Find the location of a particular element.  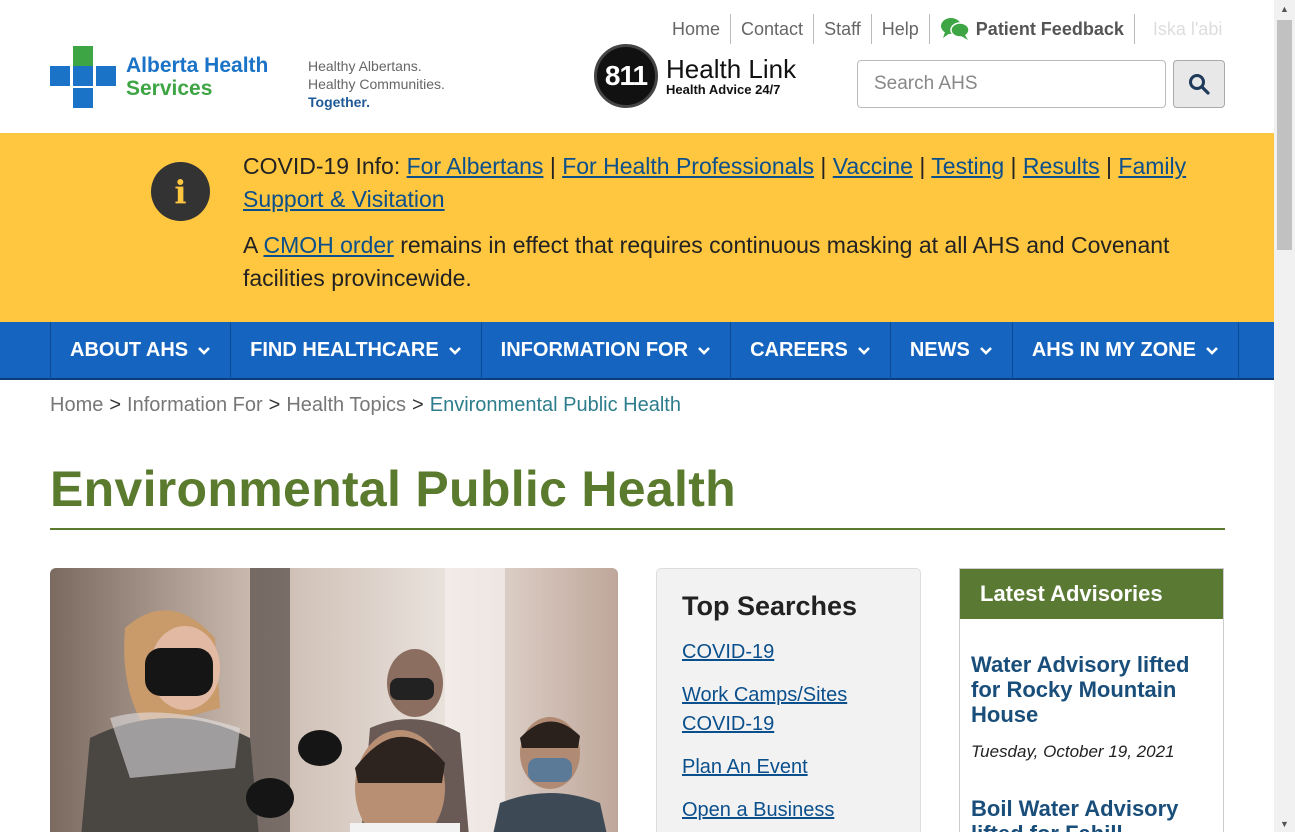

nav-label: ABOUT AHS is located at coordinates (129, 350).